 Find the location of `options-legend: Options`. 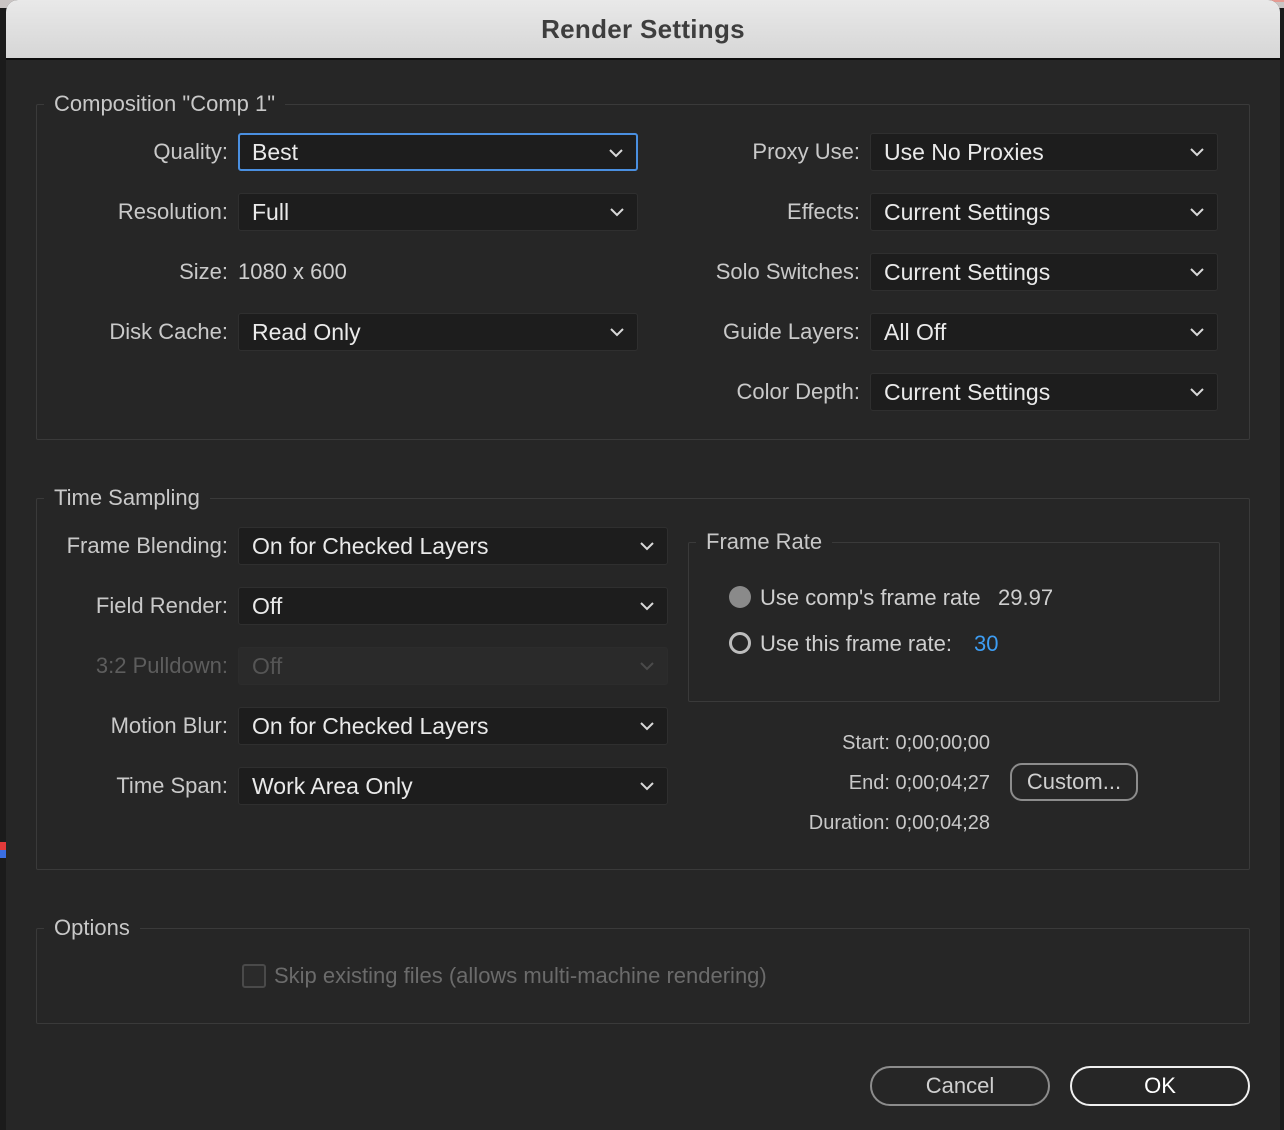

options-legend: Options is located at coordinates (92, 928).